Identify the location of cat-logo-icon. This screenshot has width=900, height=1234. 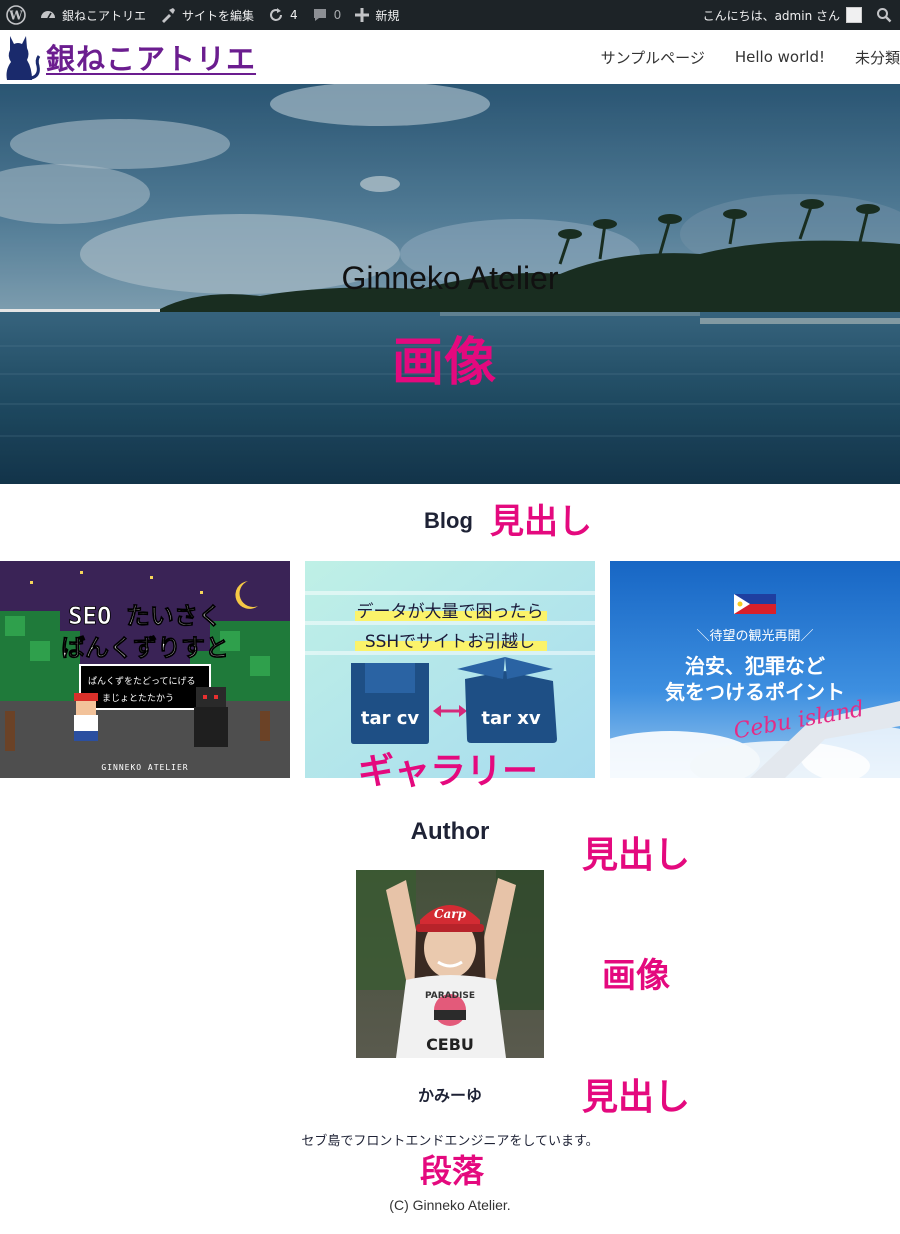
(22, 57).